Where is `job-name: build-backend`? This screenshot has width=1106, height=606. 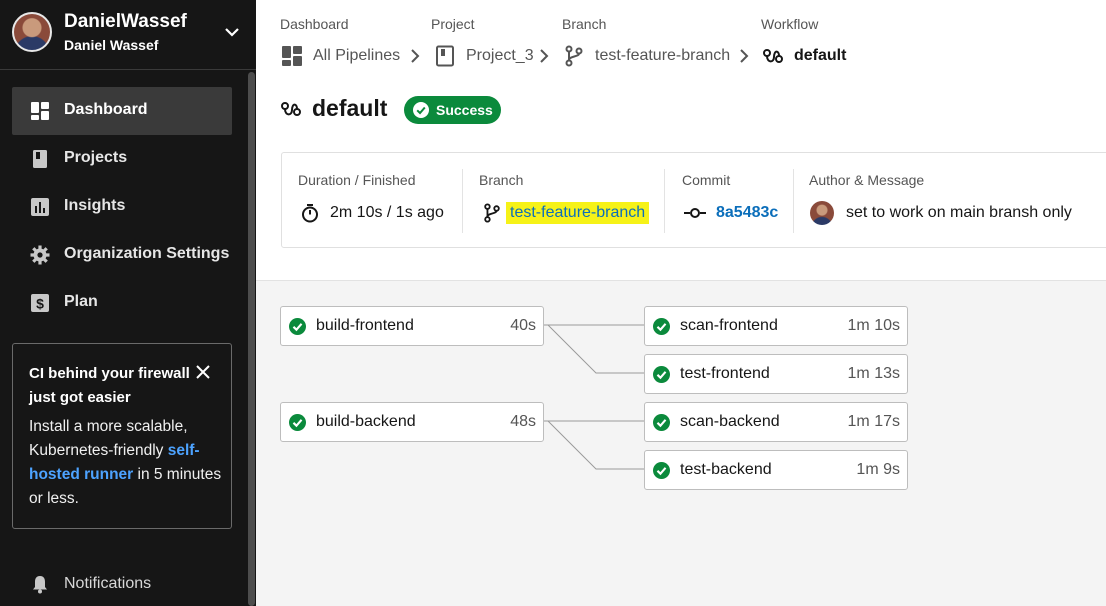
job-name: build-backend is located at coordinates (366, 421).